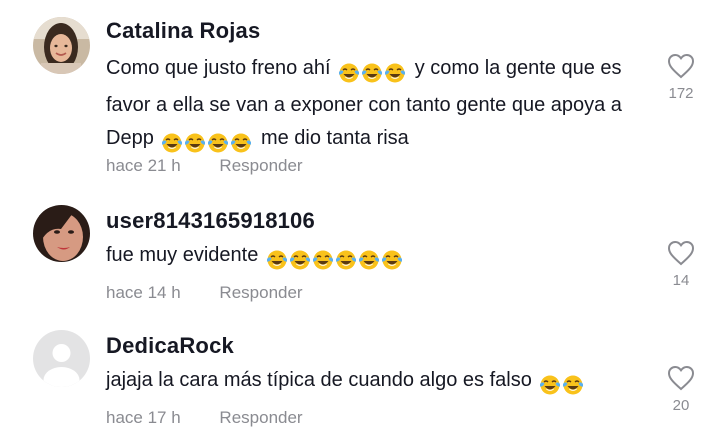 This screenshot has width=728, height=444. What do you see at coordinates (204, 166) in the screenshot?
I see `comment-meta: hace 21 h Responder` at bounding box center [204, 166].